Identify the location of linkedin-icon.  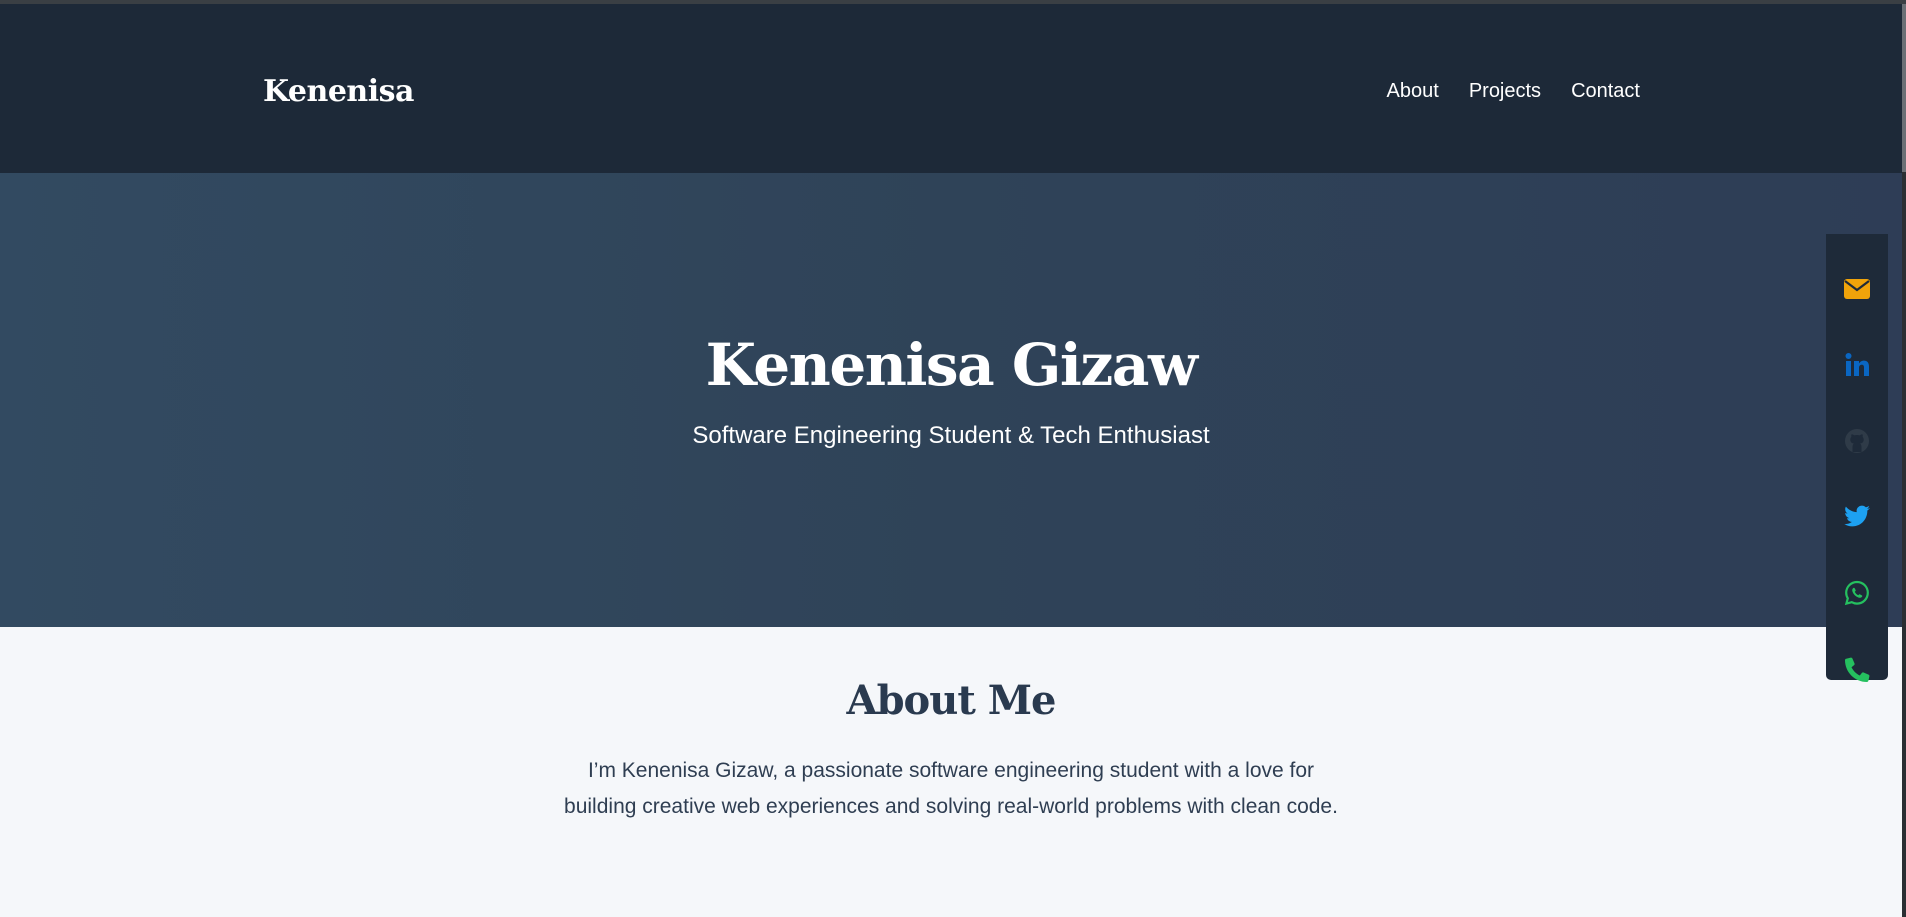
(1857, 364).